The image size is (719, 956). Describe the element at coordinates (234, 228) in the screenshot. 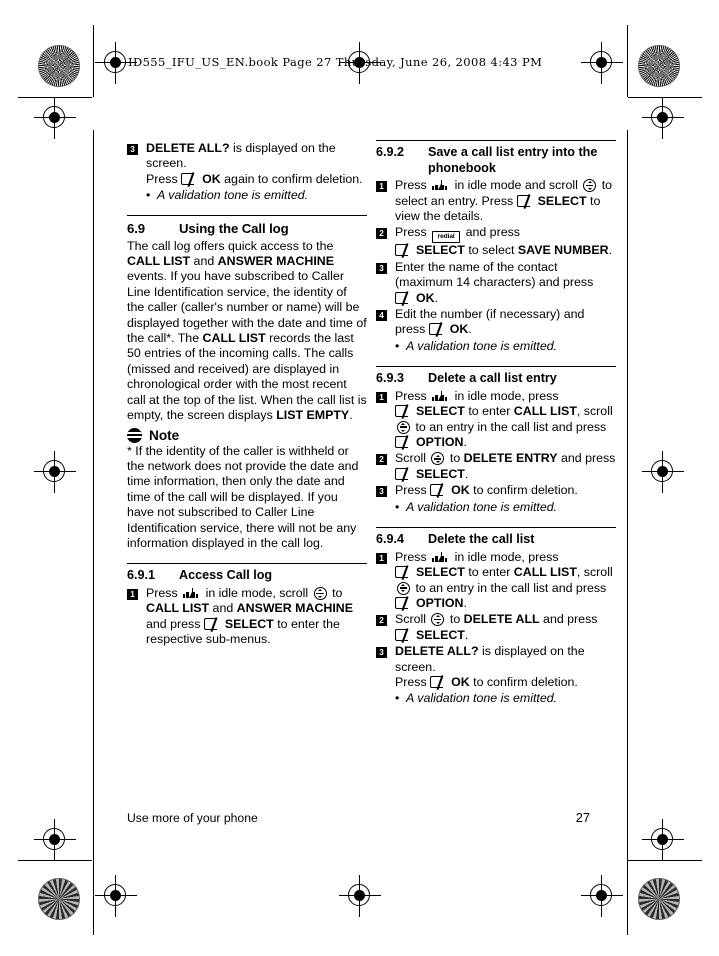

I see `section-title: Using the Call log` at that location.